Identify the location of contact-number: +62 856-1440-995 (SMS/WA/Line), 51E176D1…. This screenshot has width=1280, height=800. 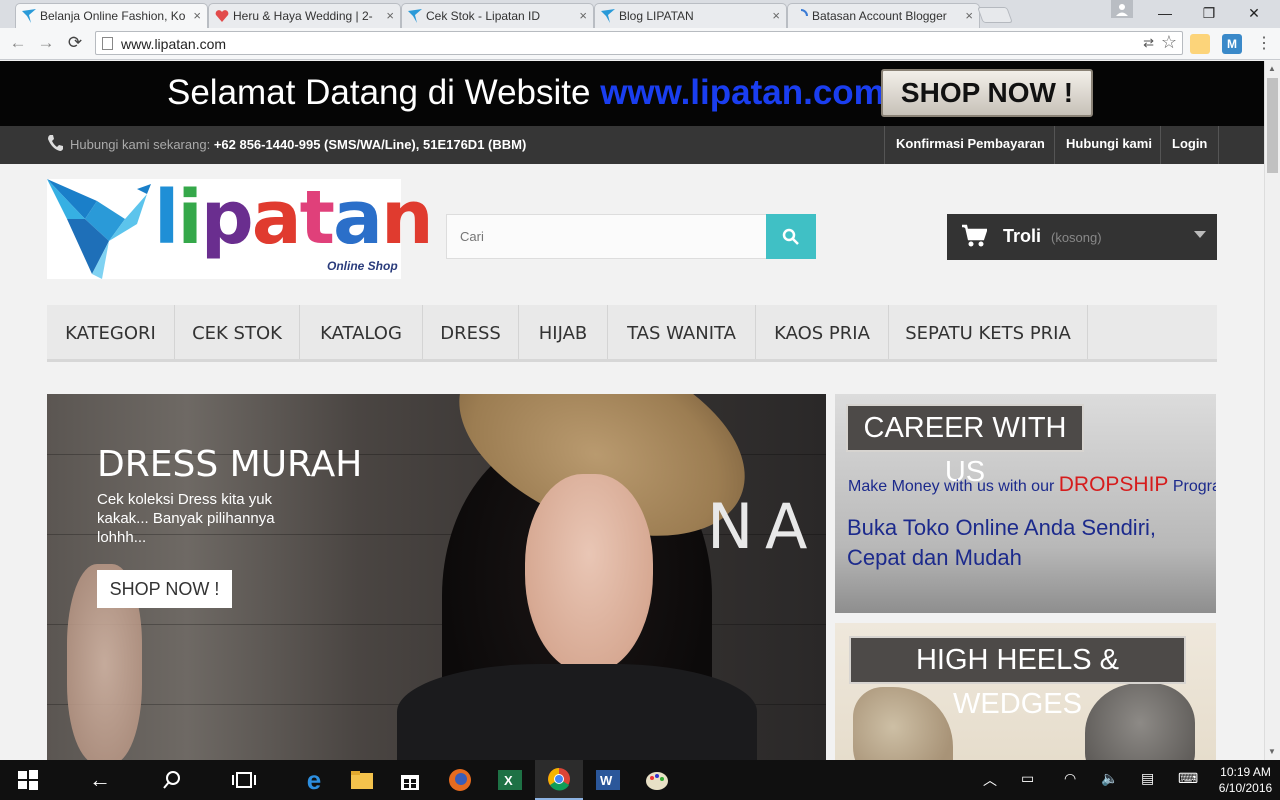
(370, 144).